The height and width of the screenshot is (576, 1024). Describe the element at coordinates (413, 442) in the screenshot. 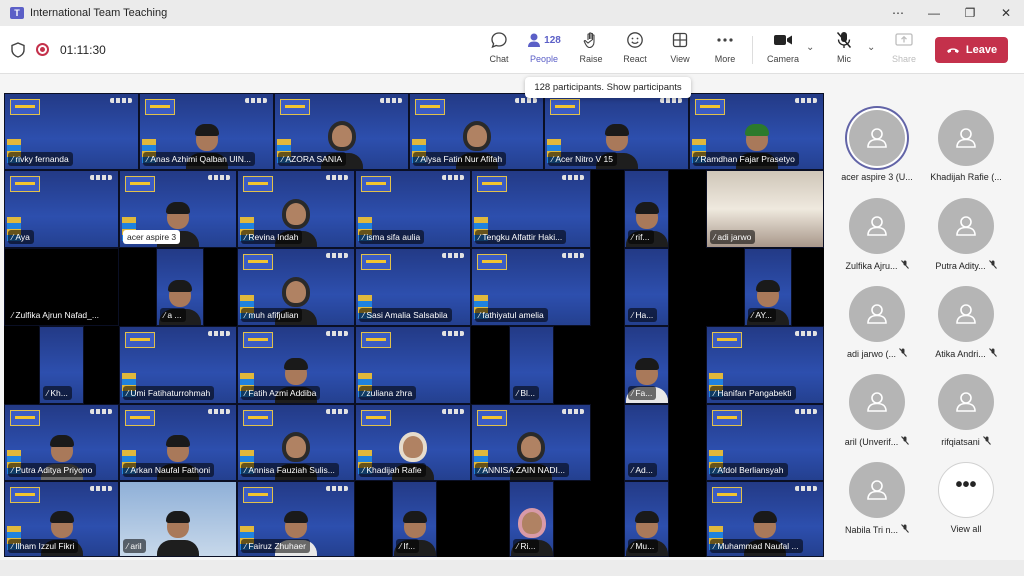

I see `video-tile: ⁄ Khadijah Rafie` at that location.